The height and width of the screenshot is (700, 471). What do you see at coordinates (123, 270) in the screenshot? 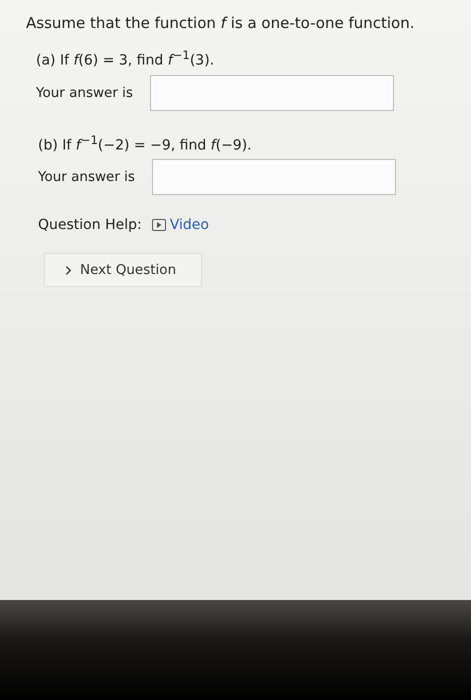
I see `next-question-button: Next Question` at bounding box center [123, 270].